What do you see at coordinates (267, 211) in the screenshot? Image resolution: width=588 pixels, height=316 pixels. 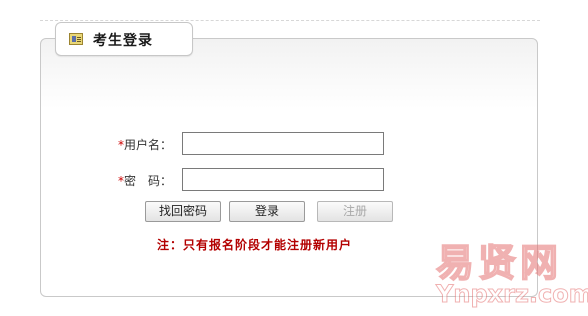 I see `login-button: 登录` at bounding box center [267, 211].